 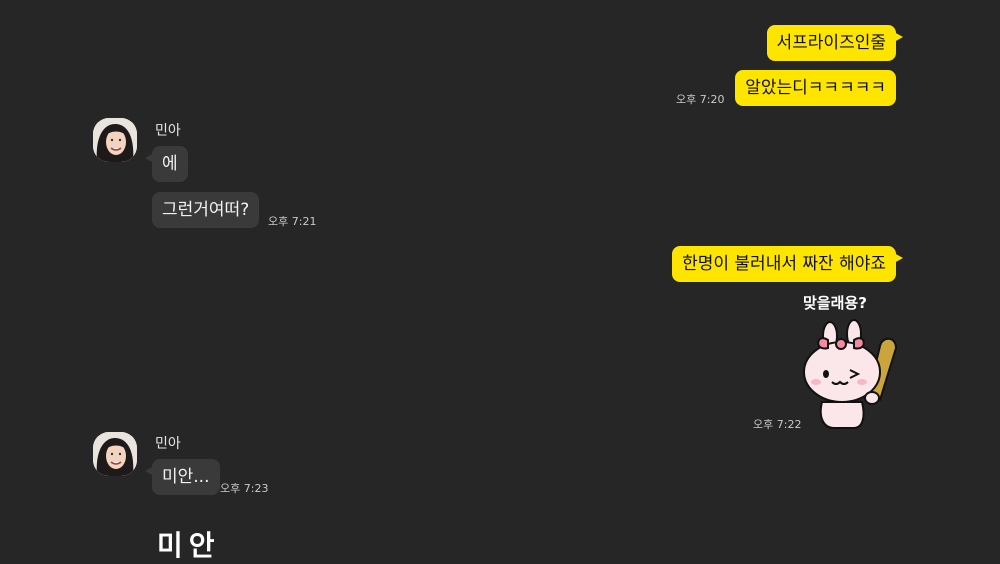 What do you see at coordinates (292, 221) in the screenshot?
I see `message-timestamp: 오후 7:21` at bounding box center [292, 221].